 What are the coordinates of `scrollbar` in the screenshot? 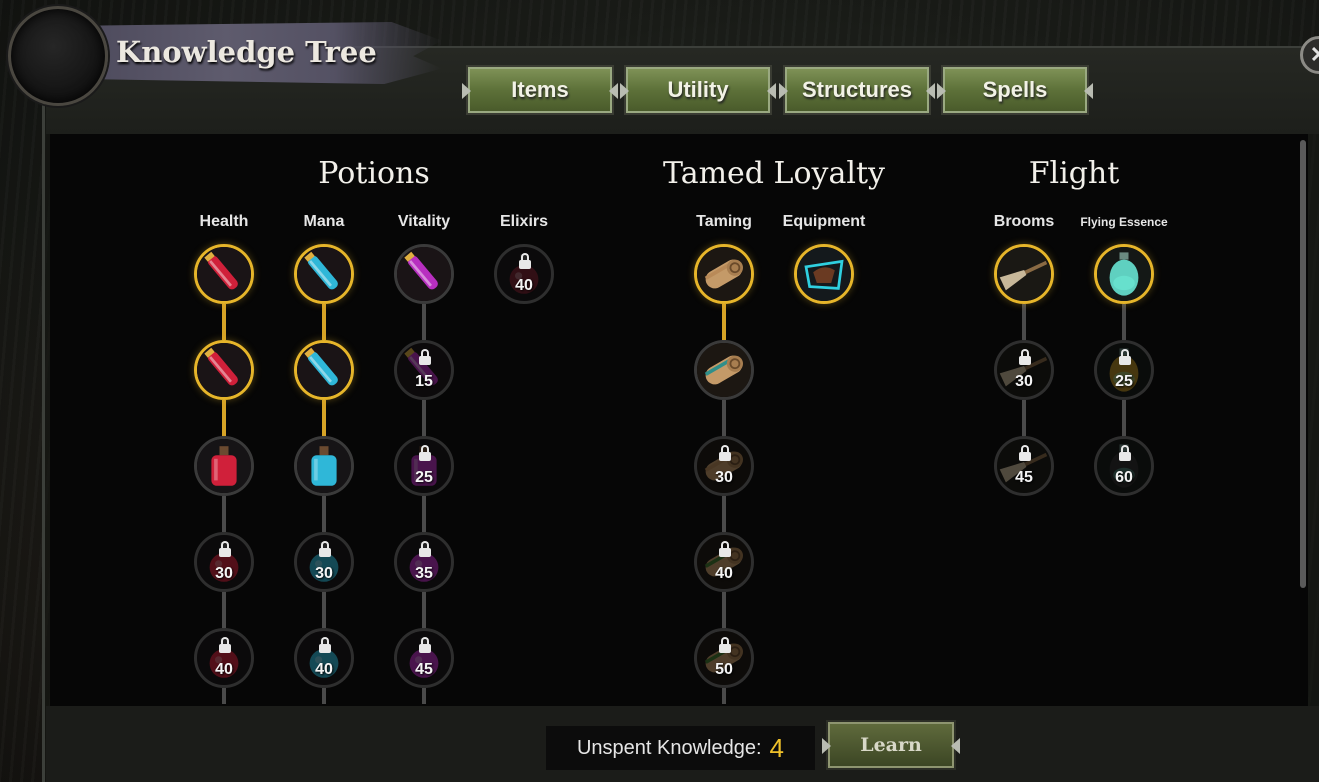 It's located at (1303, 364).